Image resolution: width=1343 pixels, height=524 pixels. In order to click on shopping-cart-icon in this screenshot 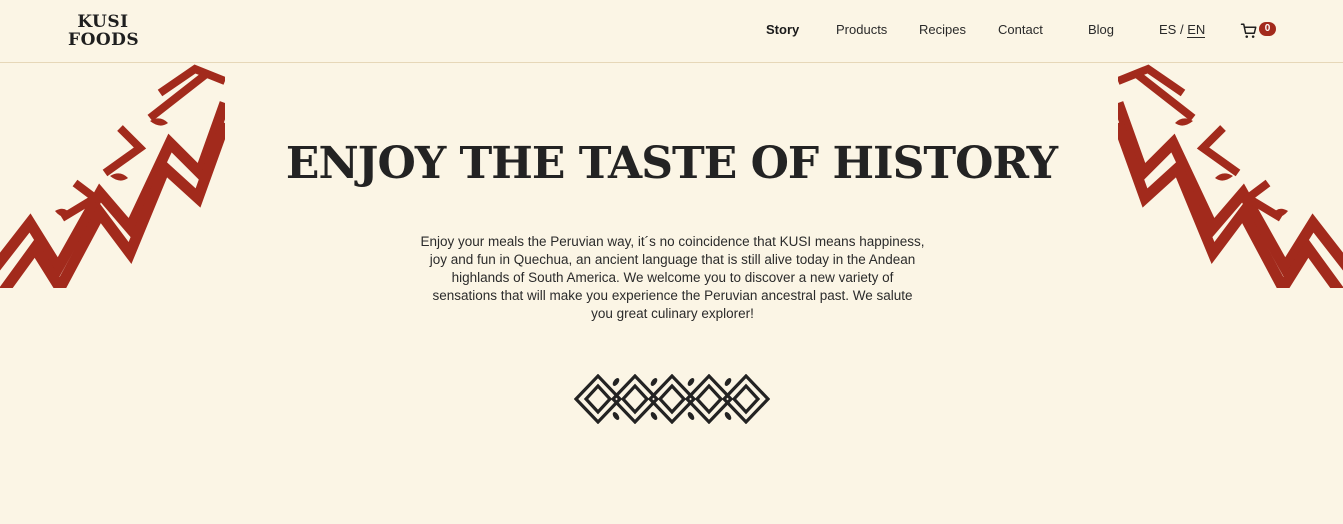, I will do `click(1248, 30)`.